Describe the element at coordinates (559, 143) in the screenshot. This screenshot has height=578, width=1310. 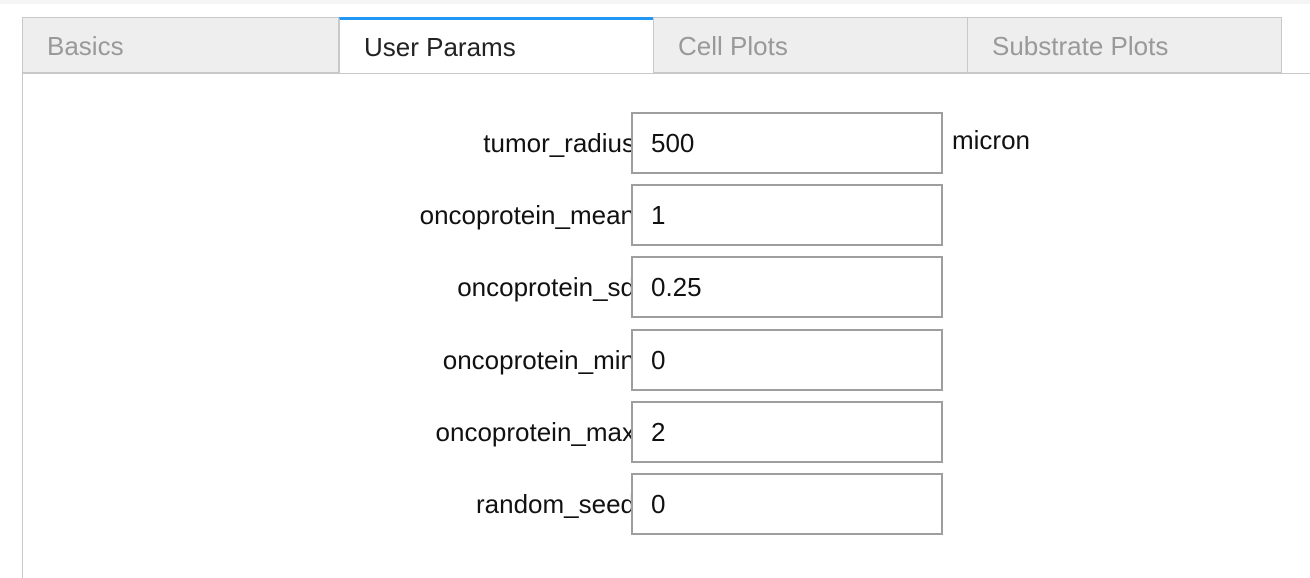
I see `param-label-tumor-radius: tumor_radius` at that location.